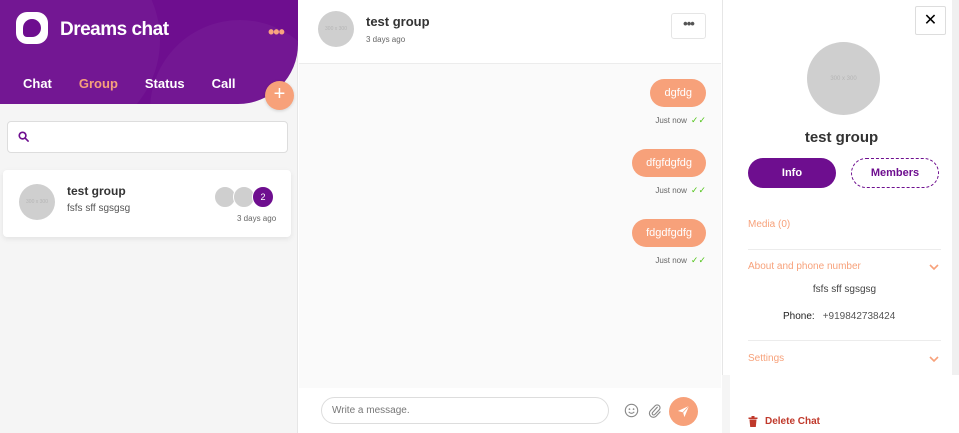 The height and width of the screenshot is (433, 959). Describe the element at coordinates (678, 93) in the screenshot. I see `message-bubble: dgfdg` at that location.